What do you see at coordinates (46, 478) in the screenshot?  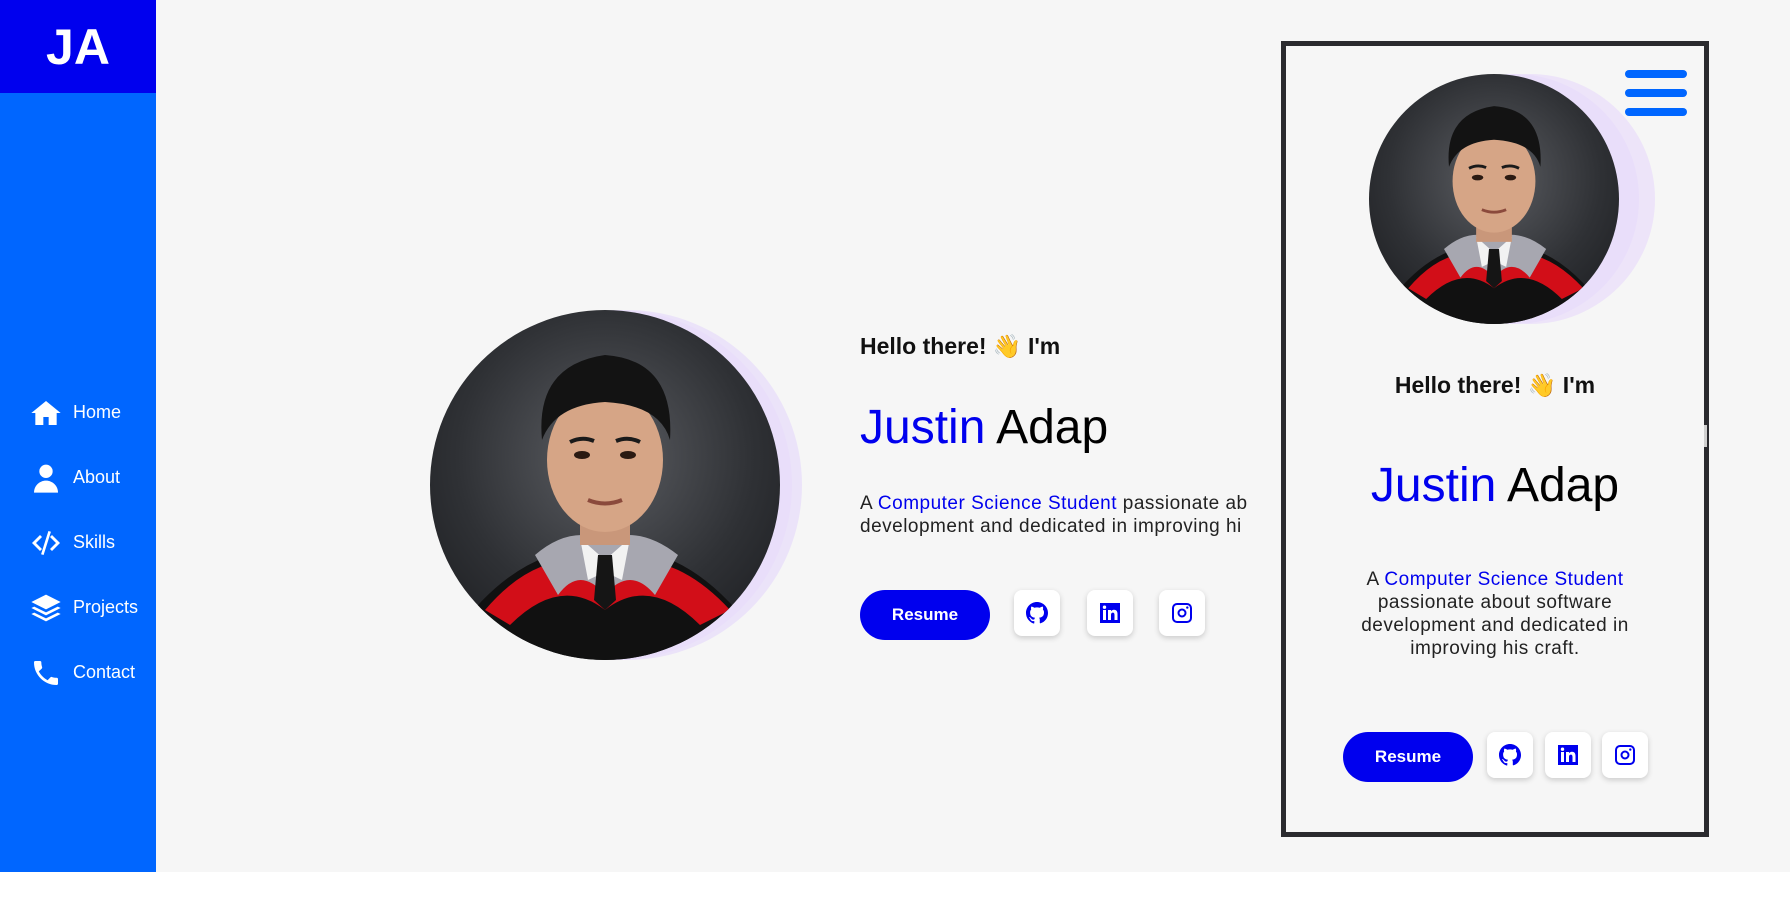 I see `user-icon` at bounding box center [46, 478].